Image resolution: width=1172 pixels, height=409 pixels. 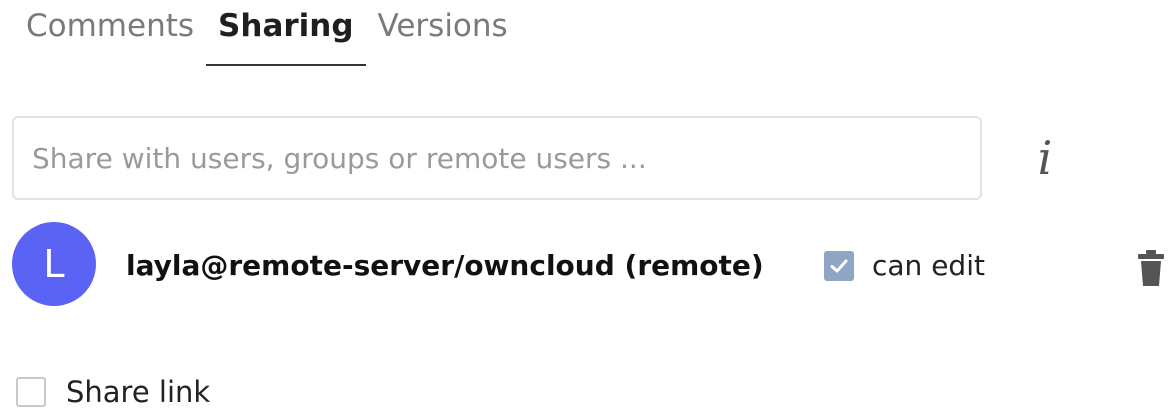 I want to click on check-icon, so click(x=839, y=266).